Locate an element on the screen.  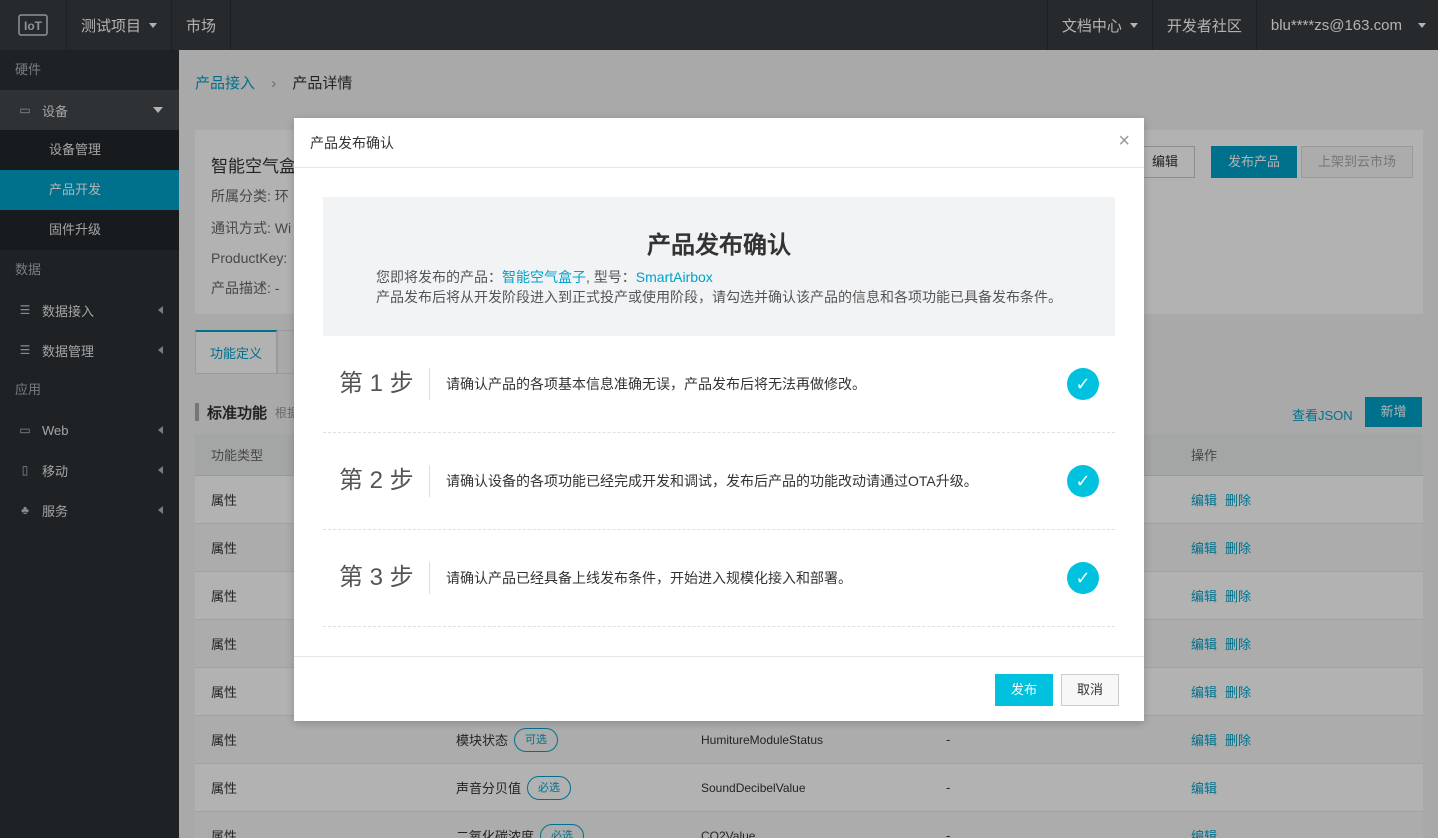
step-1: 第 1 步 请确认产品的各项基本信息准确无误，产品发布后将无法再做修改。 ✓ is located at coordinates (719, 384).